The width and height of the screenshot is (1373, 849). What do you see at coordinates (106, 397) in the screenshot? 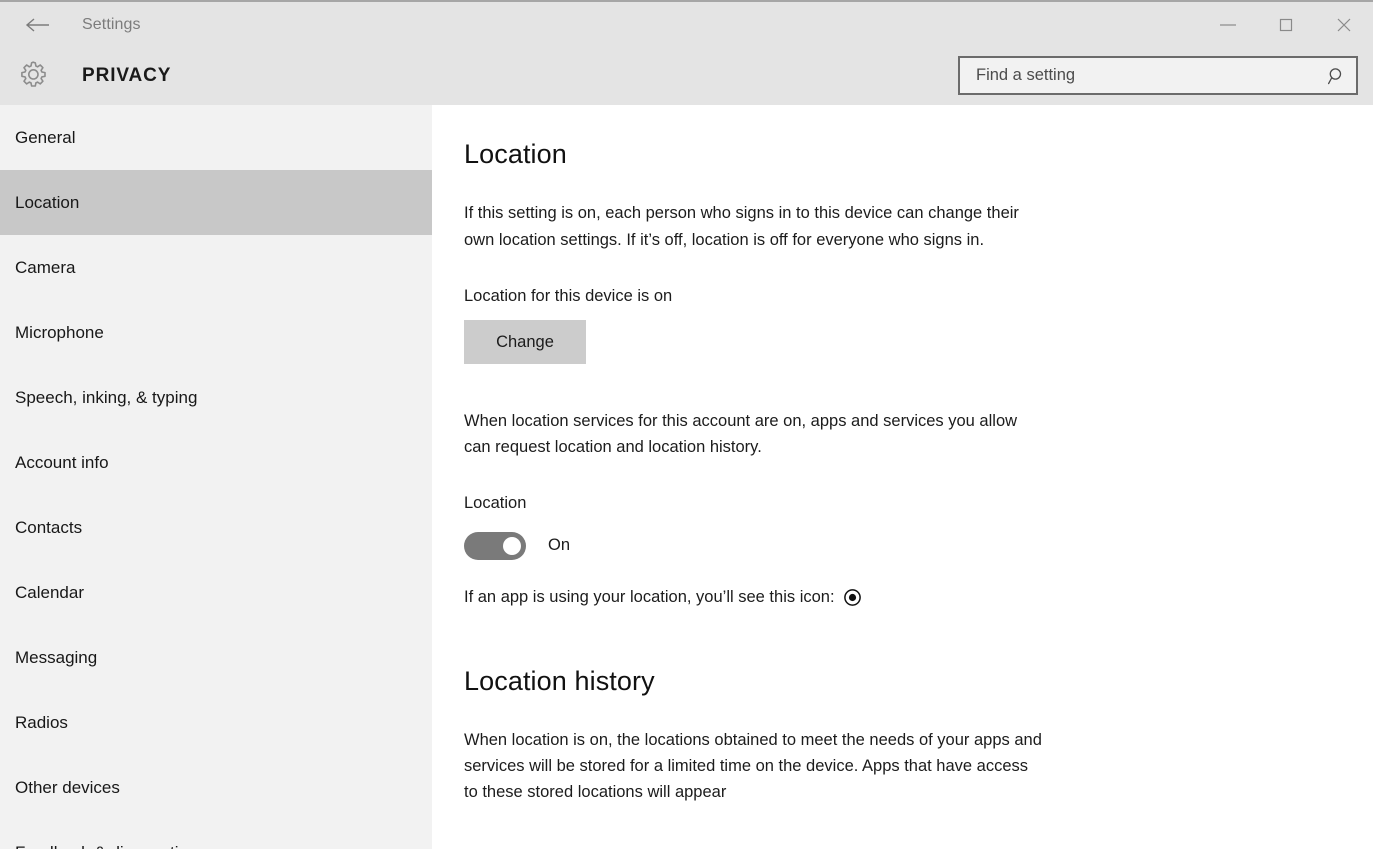
I see `sidebar-item-label: Speech, inking, & typing` at bounding box center [106, 397].